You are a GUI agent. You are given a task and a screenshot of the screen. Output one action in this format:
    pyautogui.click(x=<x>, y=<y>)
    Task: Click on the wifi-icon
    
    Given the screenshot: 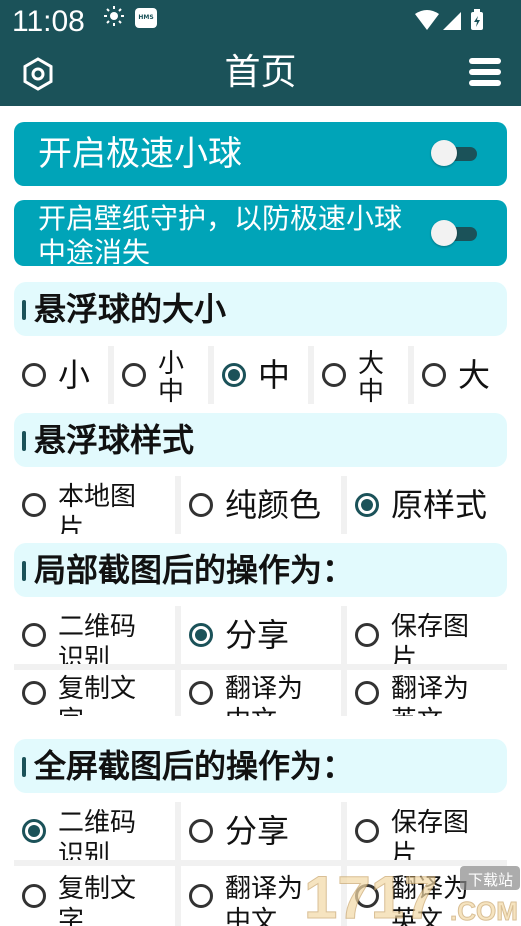 What is the action you would take?
    pyautogui.click(x=427, y=20)
    